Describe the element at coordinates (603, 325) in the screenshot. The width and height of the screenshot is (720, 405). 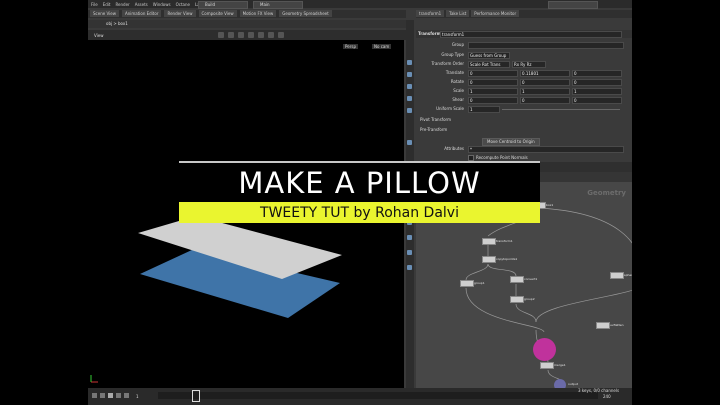
I see `node-uvflatten` at that location.